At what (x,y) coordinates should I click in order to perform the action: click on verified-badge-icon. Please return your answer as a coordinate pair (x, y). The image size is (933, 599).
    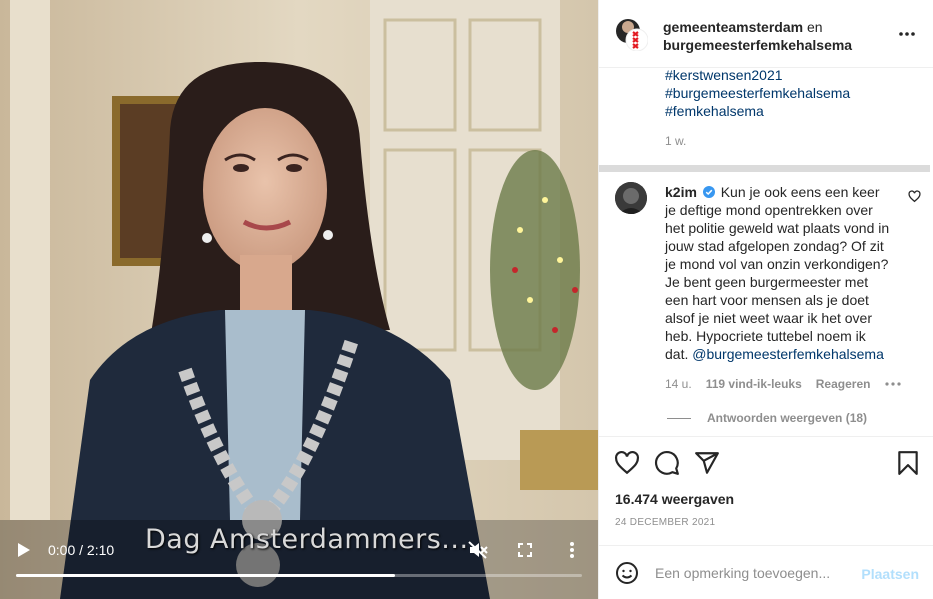
    Looking at the image, I should click on (708, 192).